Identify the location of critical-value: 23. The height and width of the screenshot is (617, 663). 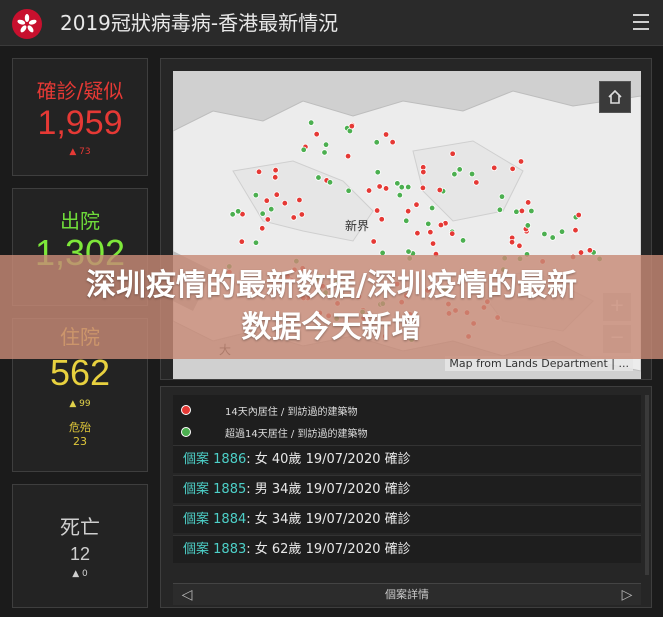
(80, 441).